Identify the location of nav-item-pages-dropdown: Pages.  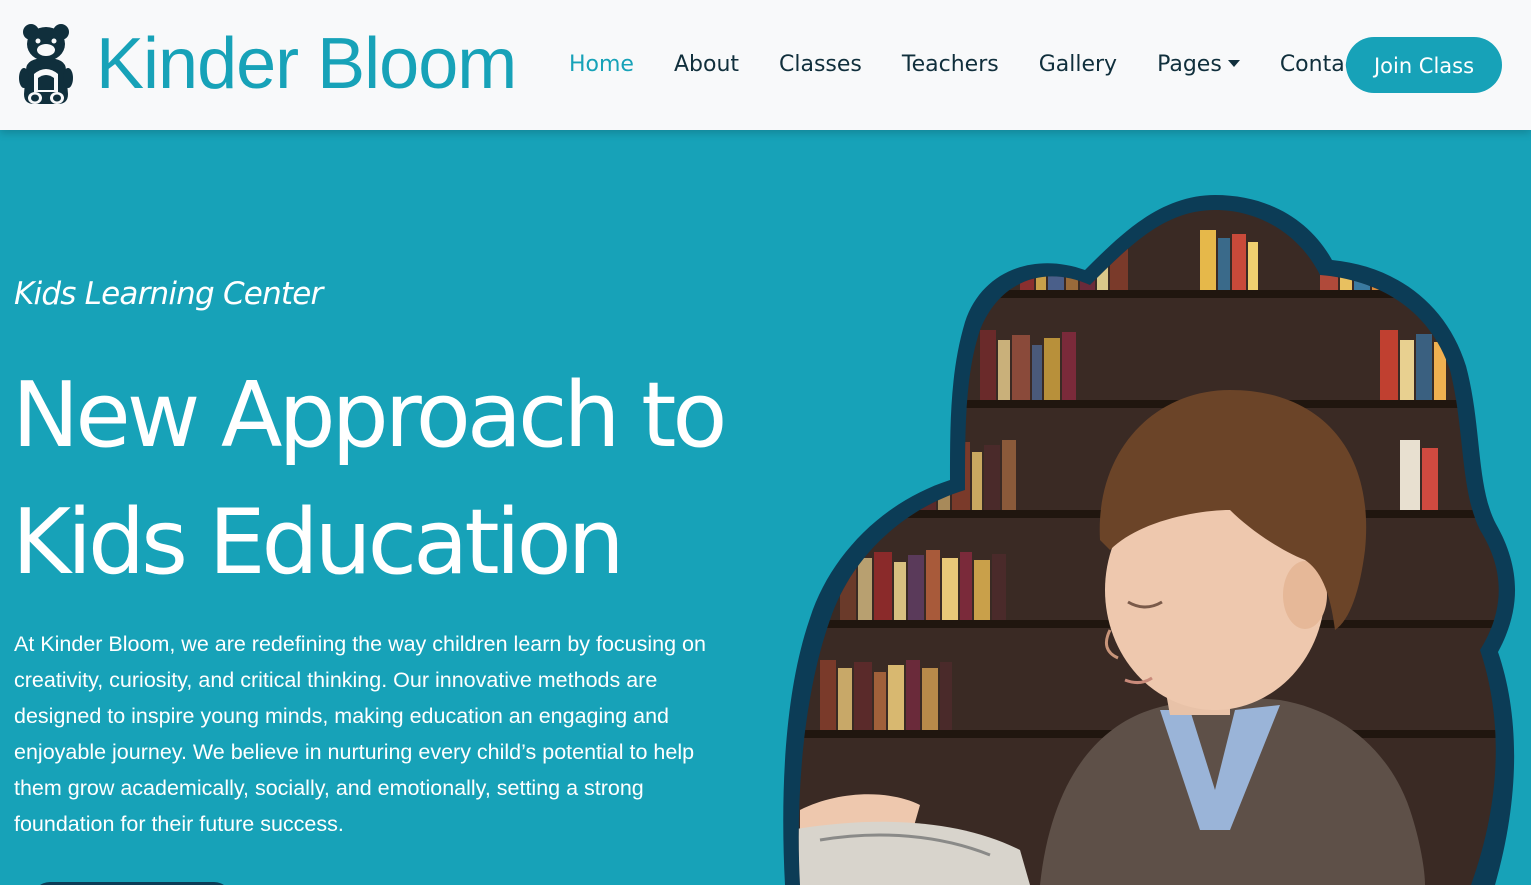
(1198, 65).